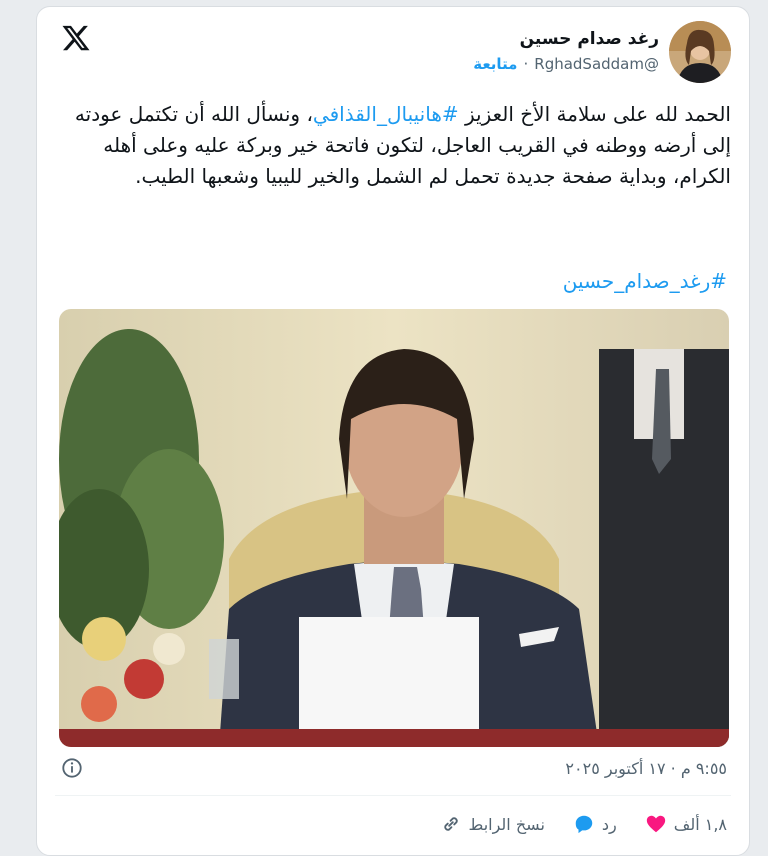  I want to click on x-logo-icon, so click(76, 38).